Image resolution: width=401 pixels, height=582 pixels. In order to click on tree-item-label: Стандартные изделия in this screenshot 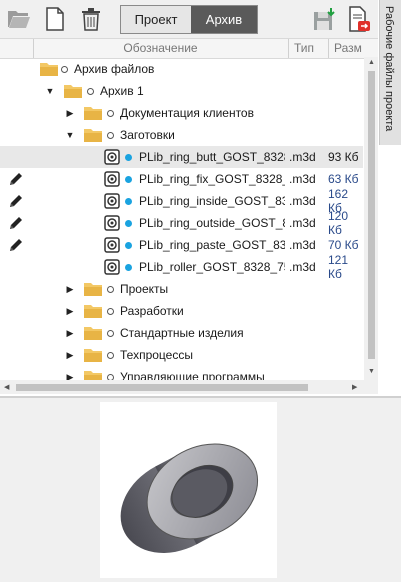, I will do `click(182, 333)`.